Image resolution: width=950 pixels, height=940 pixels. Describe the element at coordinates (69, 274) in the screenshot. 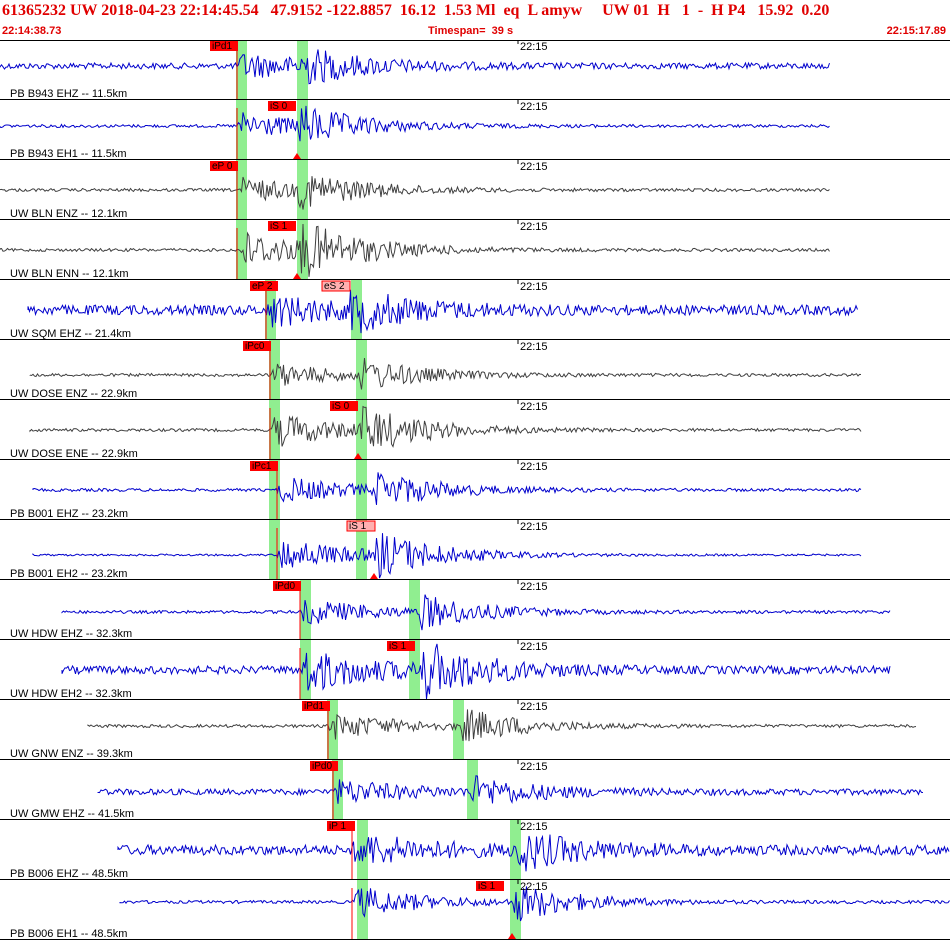

I see `station-label: UW BLN ENN -- 12.1km` at that location.